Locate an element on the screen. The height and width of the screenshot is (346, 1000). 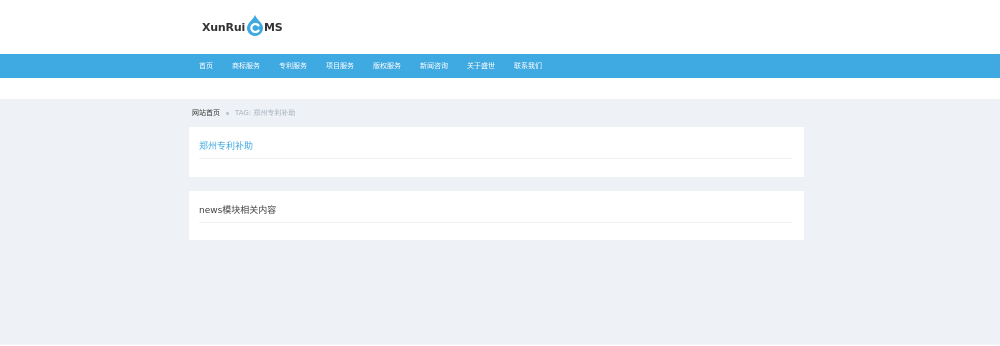
breadcrumb: 网站首页 TAG: 郑州专利补助 is located at coordinates (243, 113).